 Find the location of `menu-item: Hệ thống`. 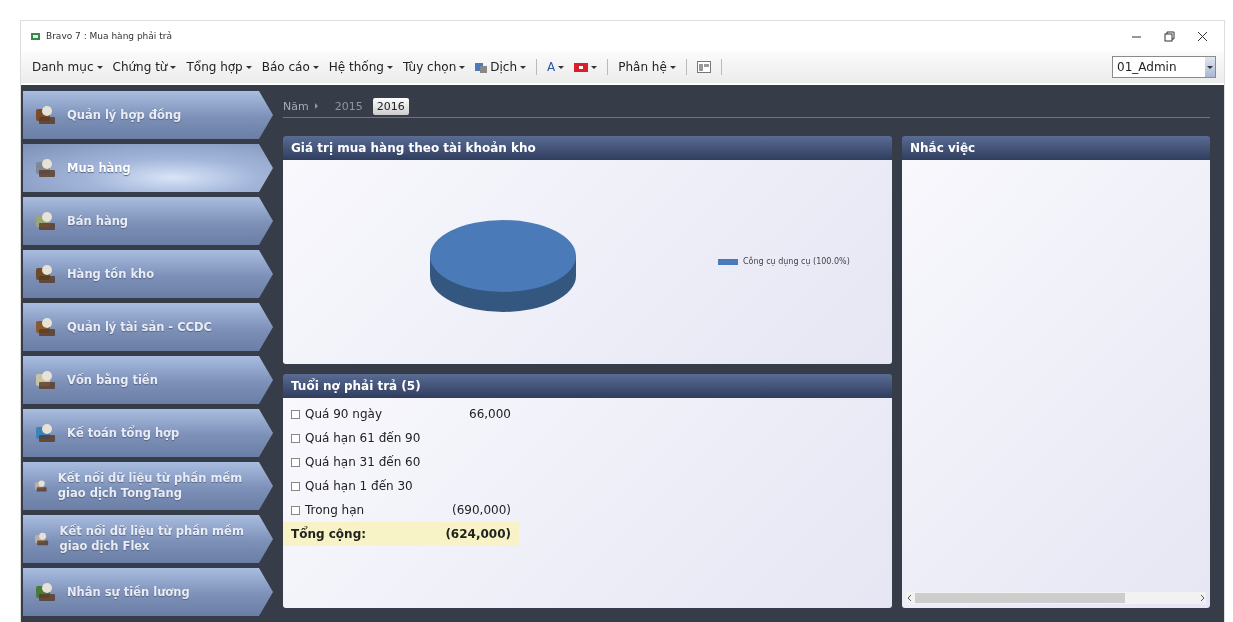

menu-item: Hệ thống is located at coordinates (360, 67).